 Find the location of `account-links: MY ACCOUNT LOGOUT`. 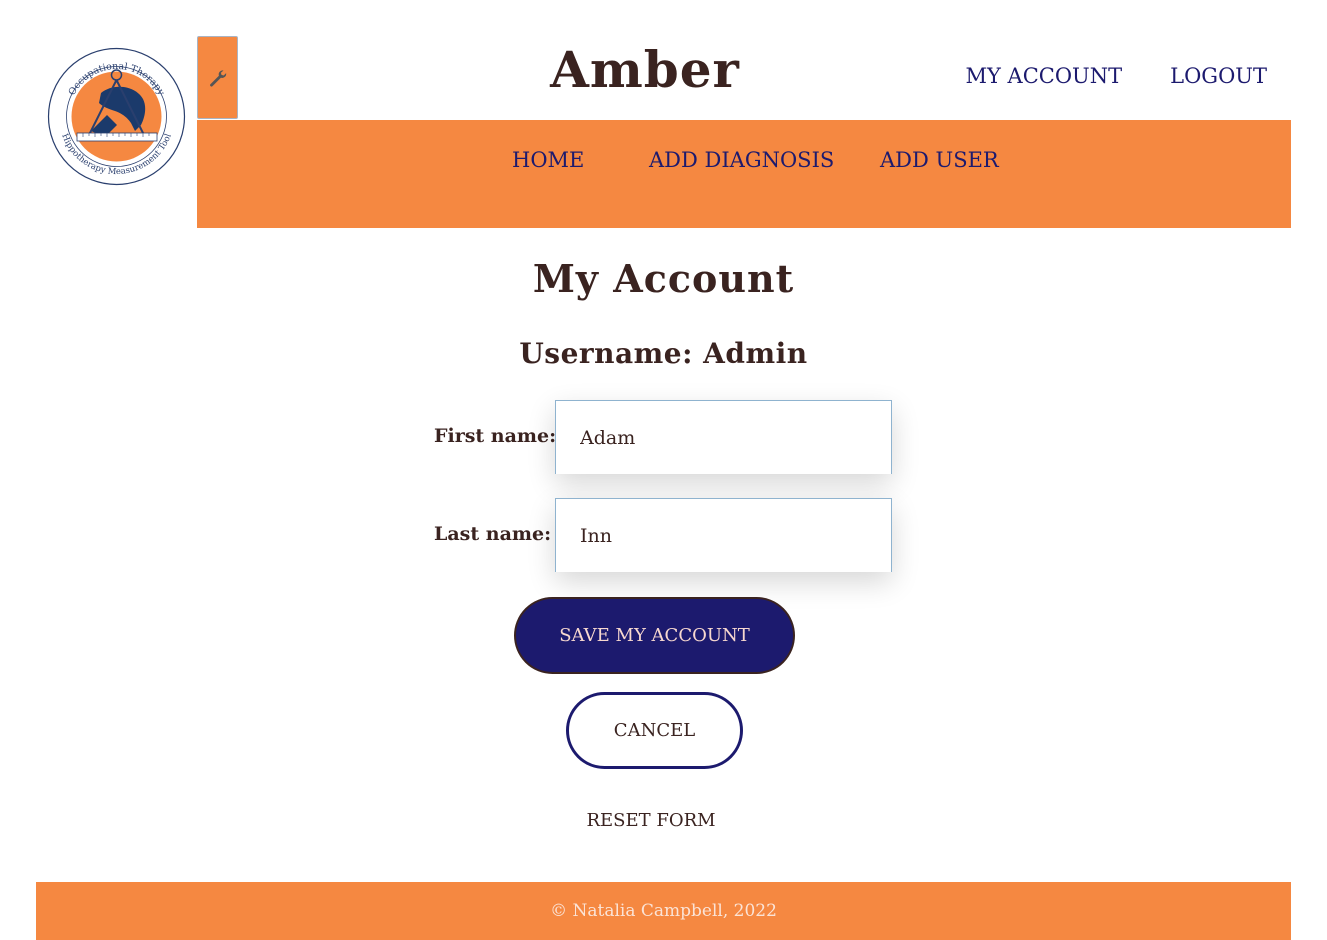

account-links: MY ACCOUNT LOGOUT is located at coordinates (1117, 76).